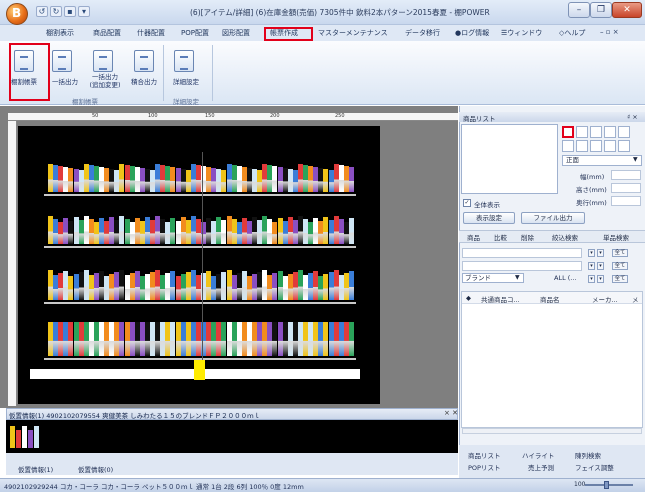  What do you see at coordinates (552, 431) in the screenshot?
I see `horizontal-scrollbar` at bounding box center [552, 431].